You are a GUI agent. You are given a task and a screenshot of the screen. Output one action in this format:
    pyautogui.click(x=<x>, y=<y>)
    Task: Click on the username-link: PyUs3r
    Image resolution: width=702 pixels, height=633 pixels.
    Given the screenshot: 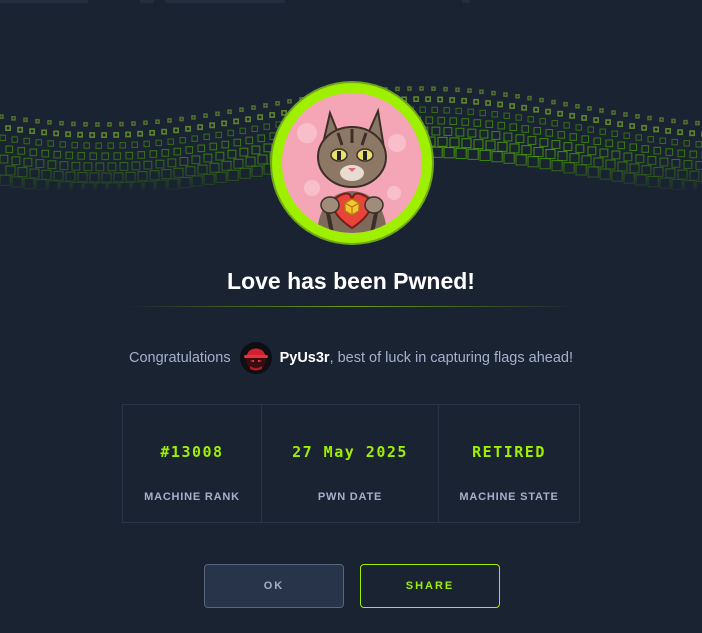 What is the action you would take?
    pyautogui.click(x=305, y=358)
    